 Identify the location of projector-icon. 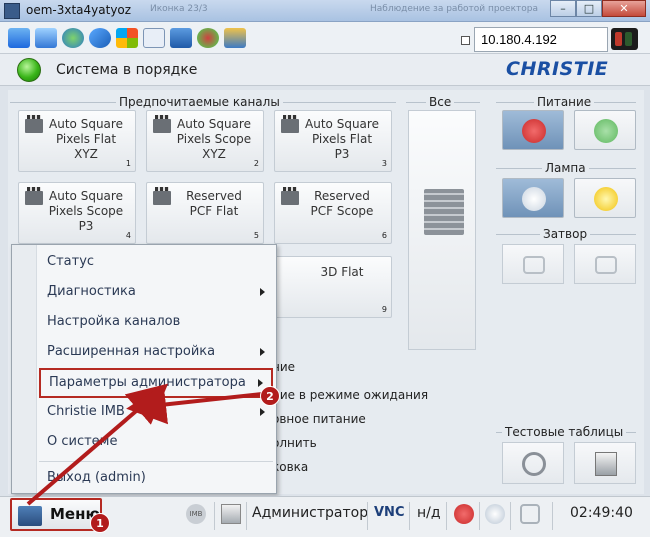
(30, 516).